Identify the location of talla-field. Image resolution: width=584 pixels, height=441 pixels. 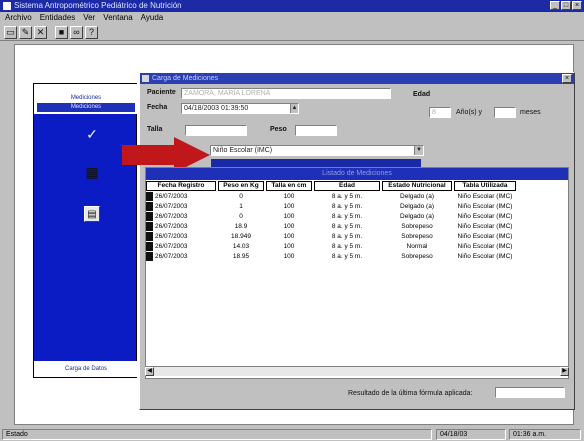
(216, 130).